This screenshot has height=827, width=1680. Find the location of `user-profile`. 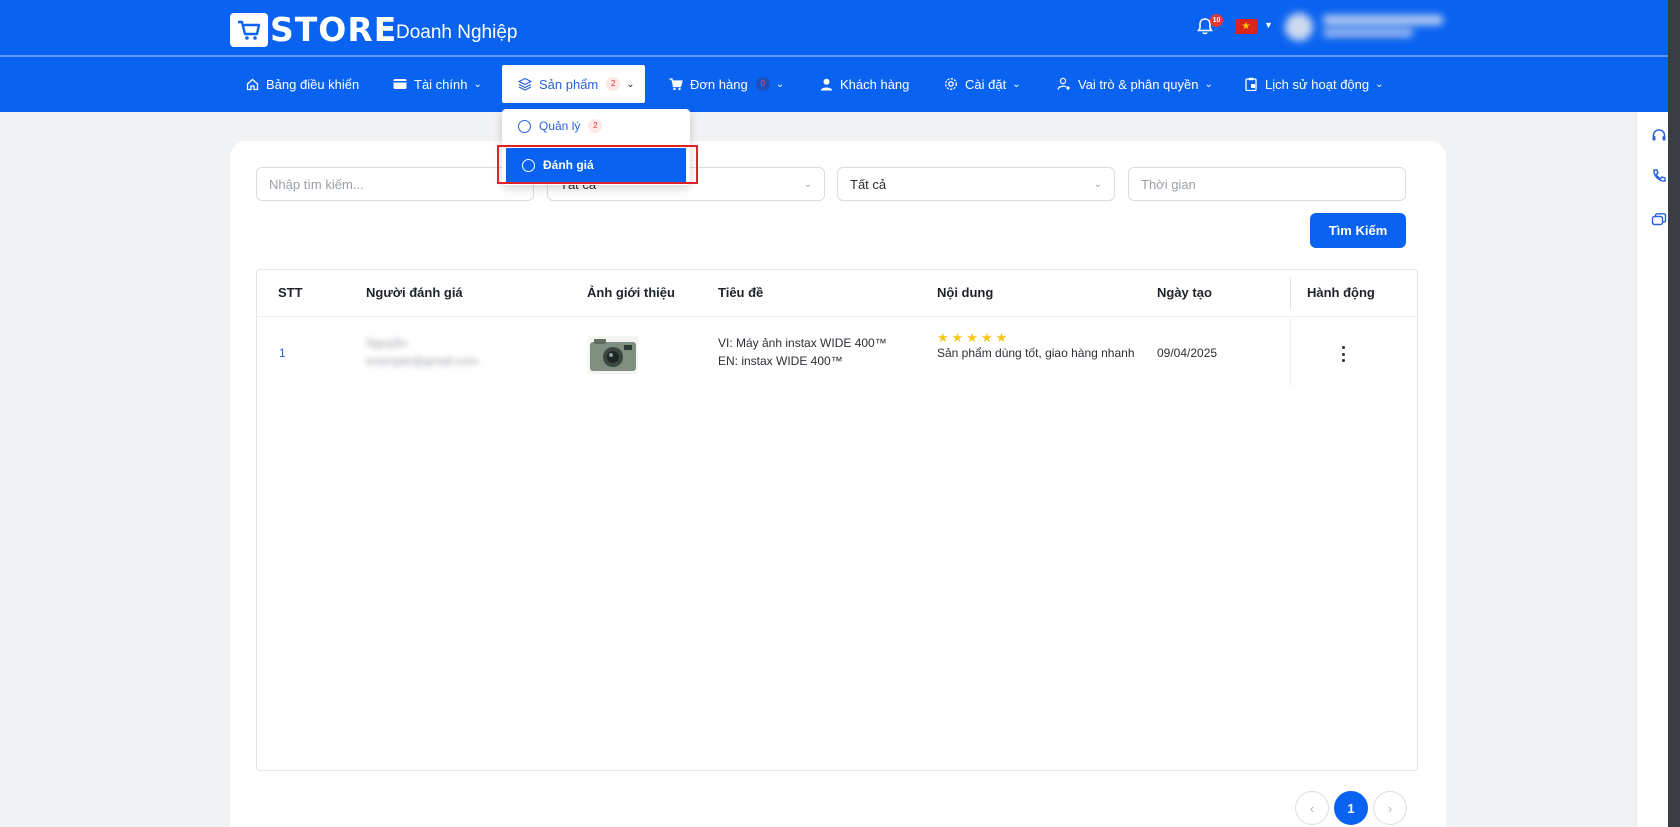

user-profile is located at coordinates (1370, 27).